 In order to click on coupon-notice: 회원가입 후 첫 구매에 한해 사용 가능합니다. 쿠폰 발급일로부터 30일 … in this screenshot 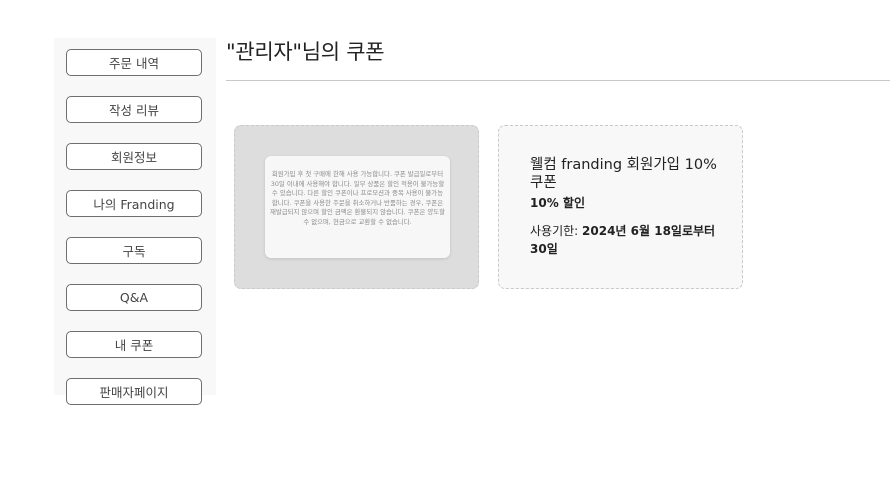, I will do `click(357, 207)`.